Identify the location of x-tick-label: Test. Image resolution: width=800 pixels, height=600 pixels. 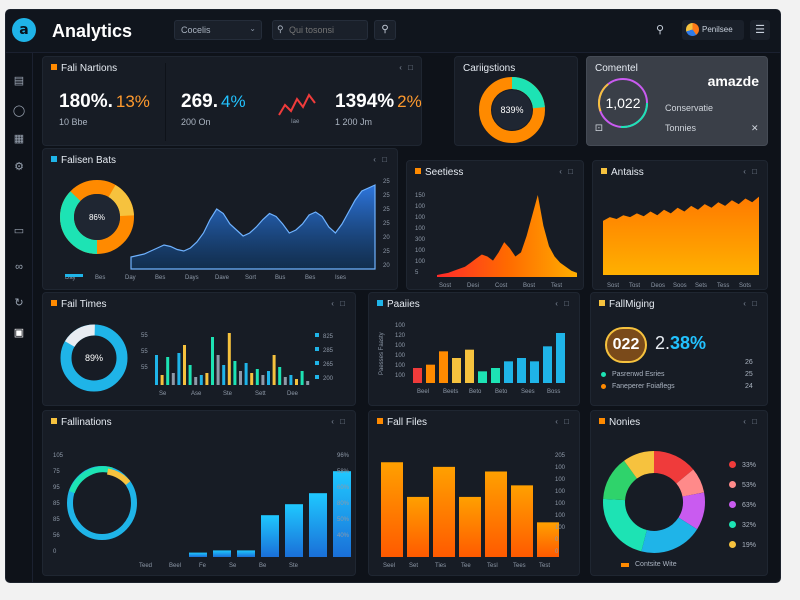
(556, 286).